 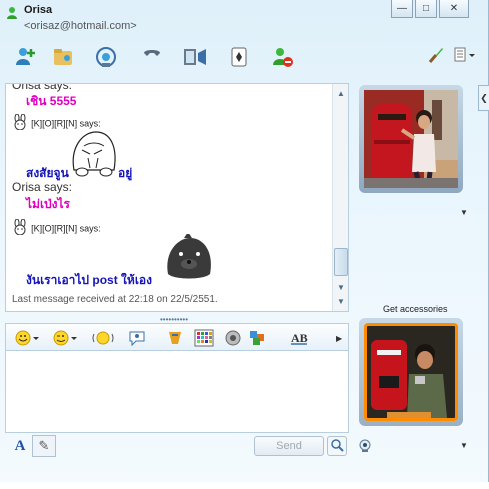 What do you see at coordinates (51, 101) in the screenshot?
I see `message-1: เชิน 5555` at bounding box center [51, 101].